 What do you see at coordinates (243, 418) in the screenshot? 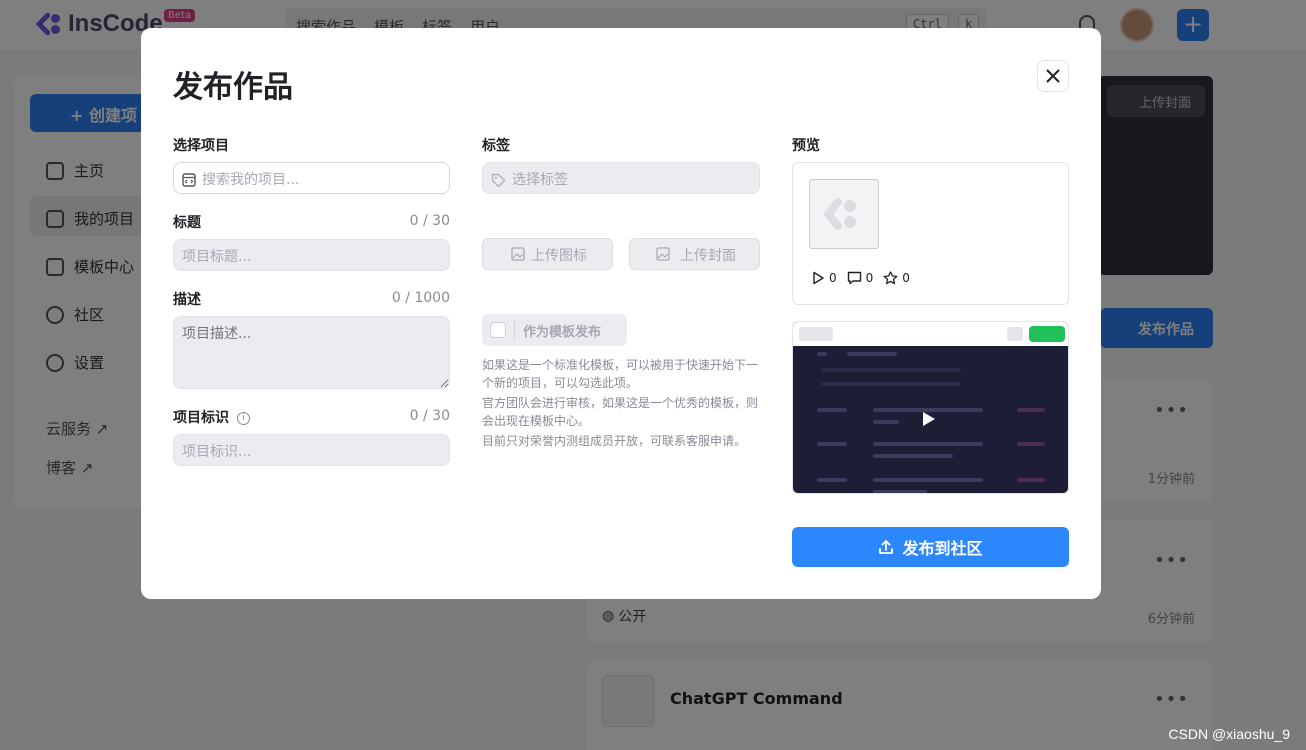
I see `info-icon: i` at bounding box center [243, 418].